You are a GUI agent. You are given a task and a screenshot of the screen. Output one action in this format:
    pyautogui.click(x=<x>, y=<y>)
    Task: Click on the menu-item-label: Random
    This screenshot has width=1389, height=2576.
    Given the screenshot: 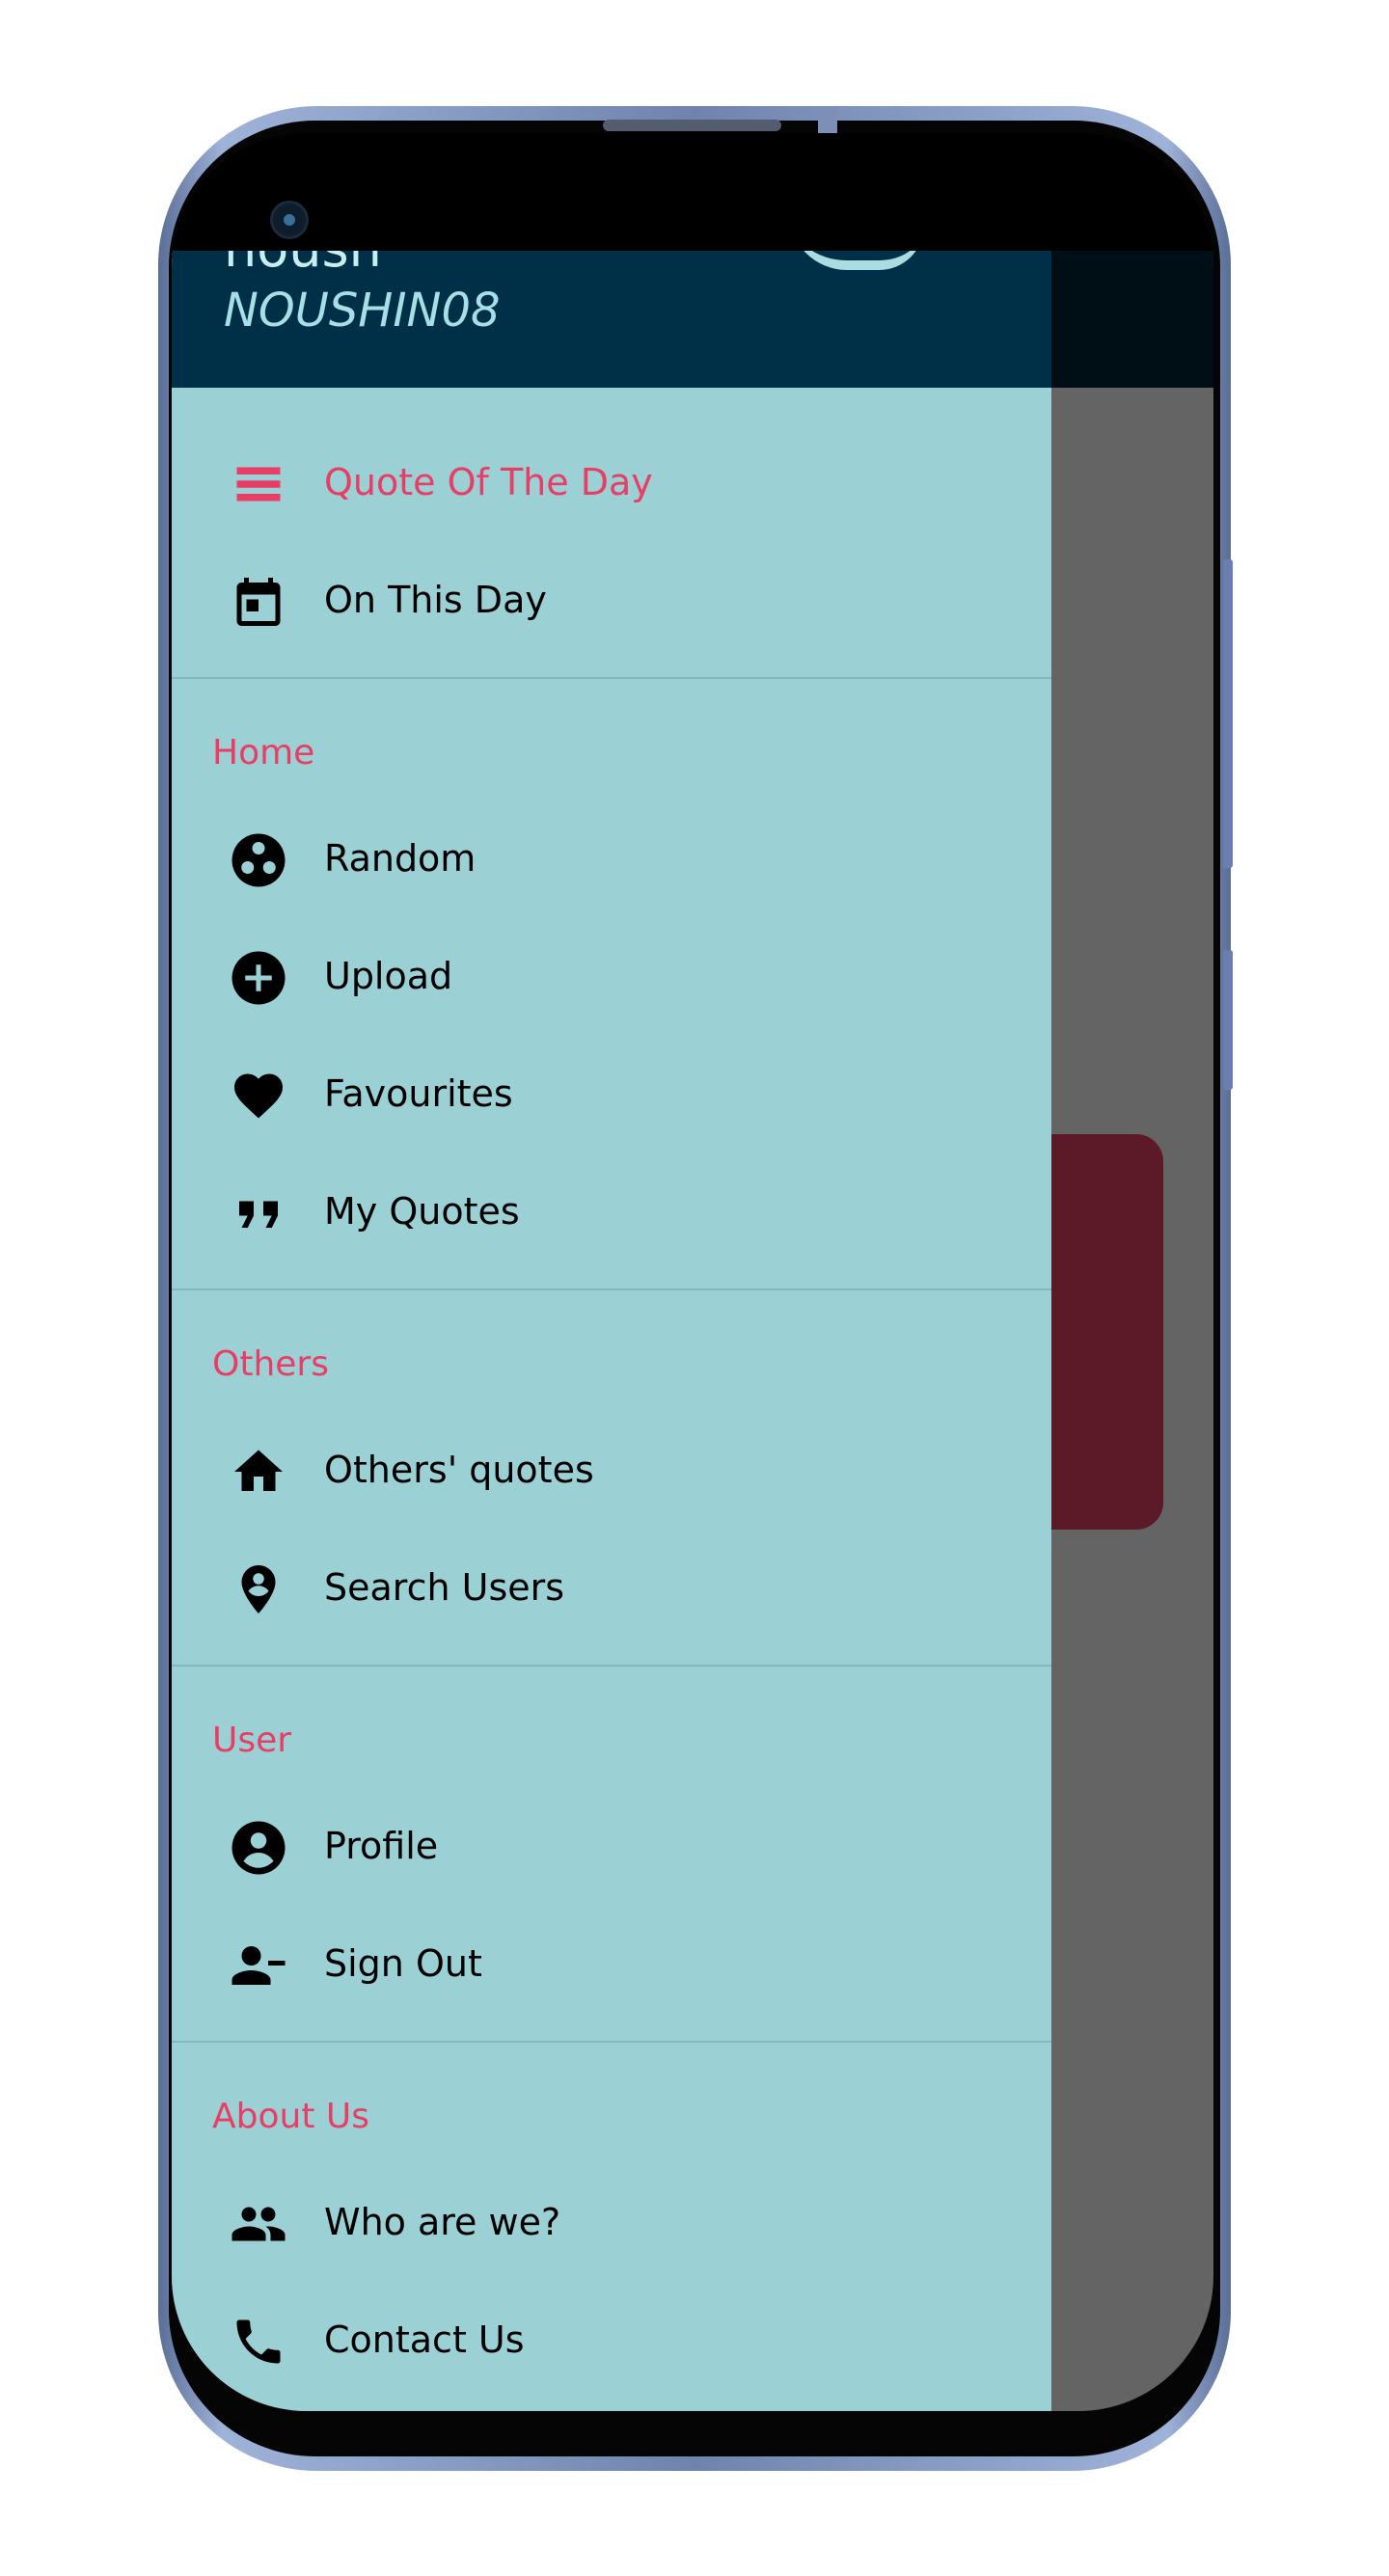 What is the action you would take?
    pyautogui.click(x=400, y=858)
    